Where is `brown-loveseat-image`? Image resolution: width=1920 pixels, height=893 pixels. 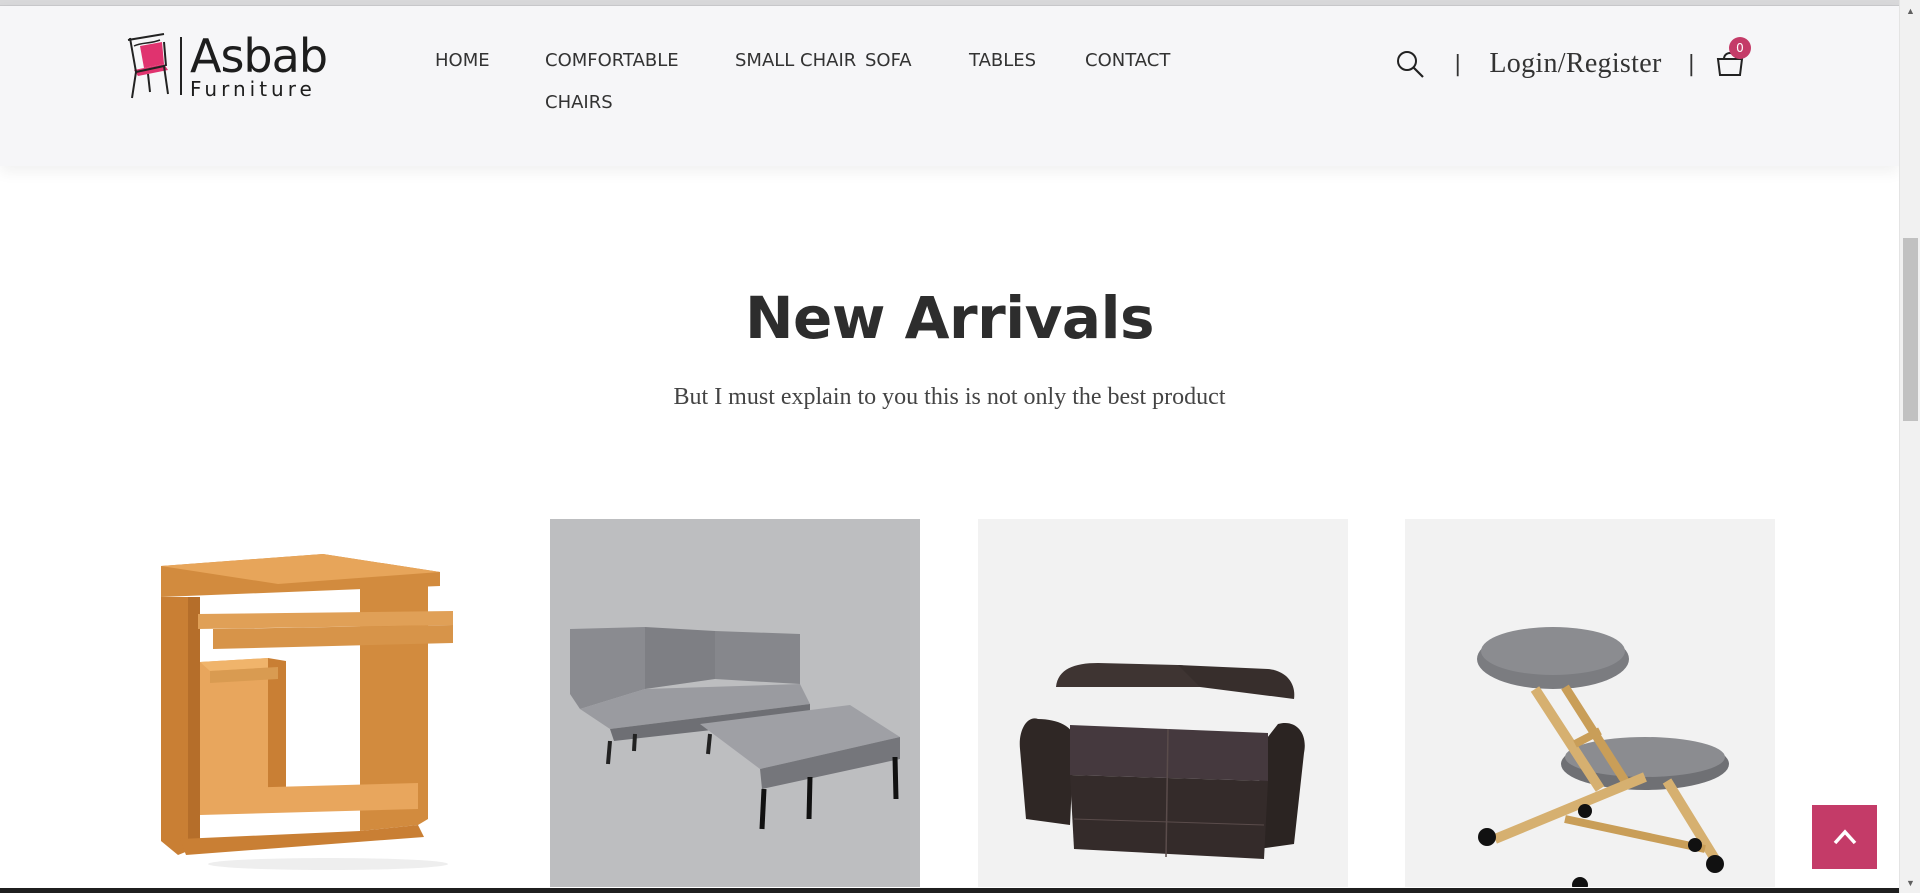 brown-loveseat-image is located at coordinates (1163, 703).